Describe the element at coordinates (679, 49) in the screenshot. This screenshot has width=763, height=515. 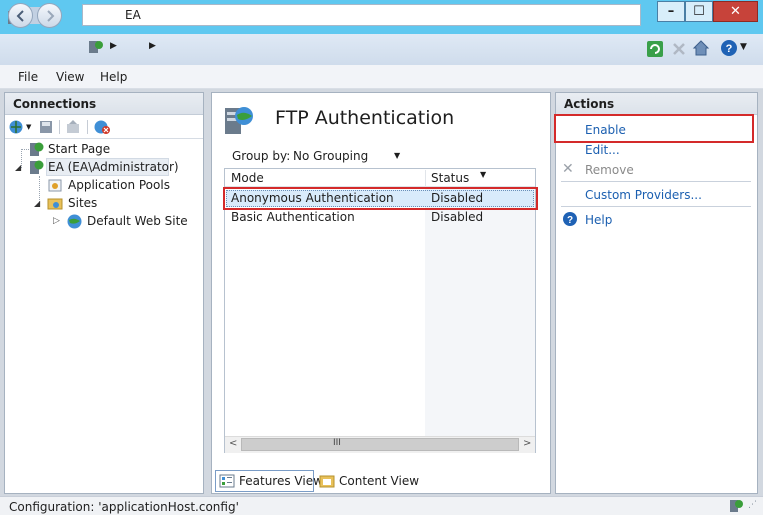
I see `stop-icon` at that location.